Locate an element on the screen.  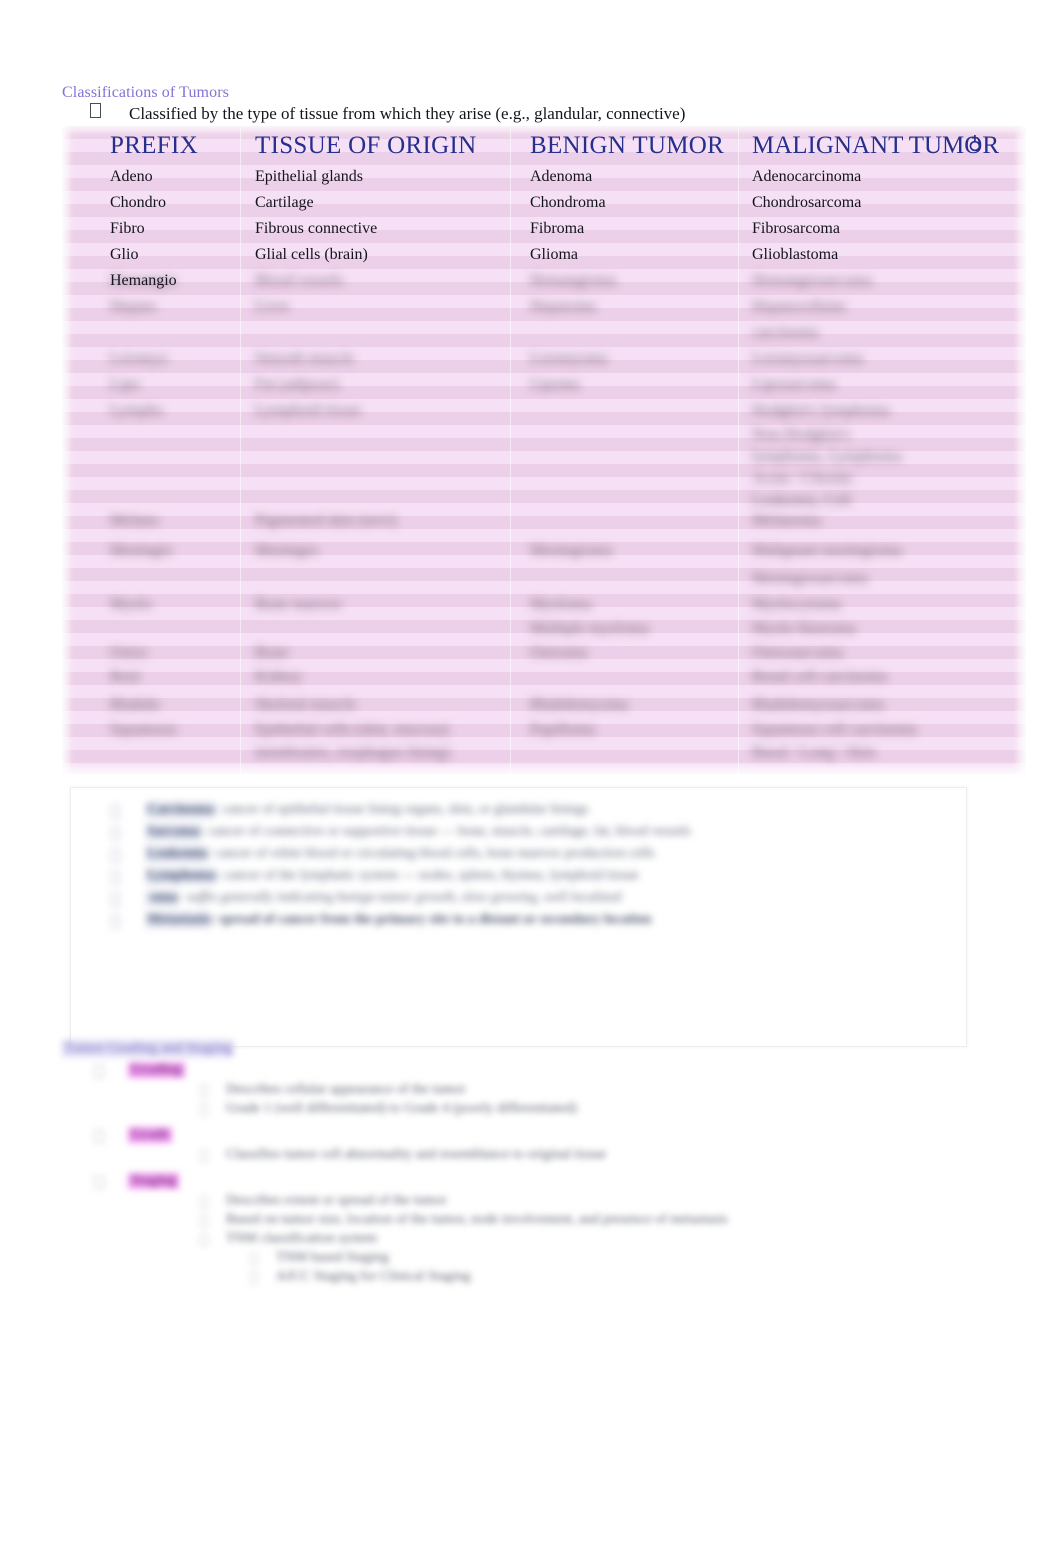
outline-label: Staging is located at coordinates (154, 1181).